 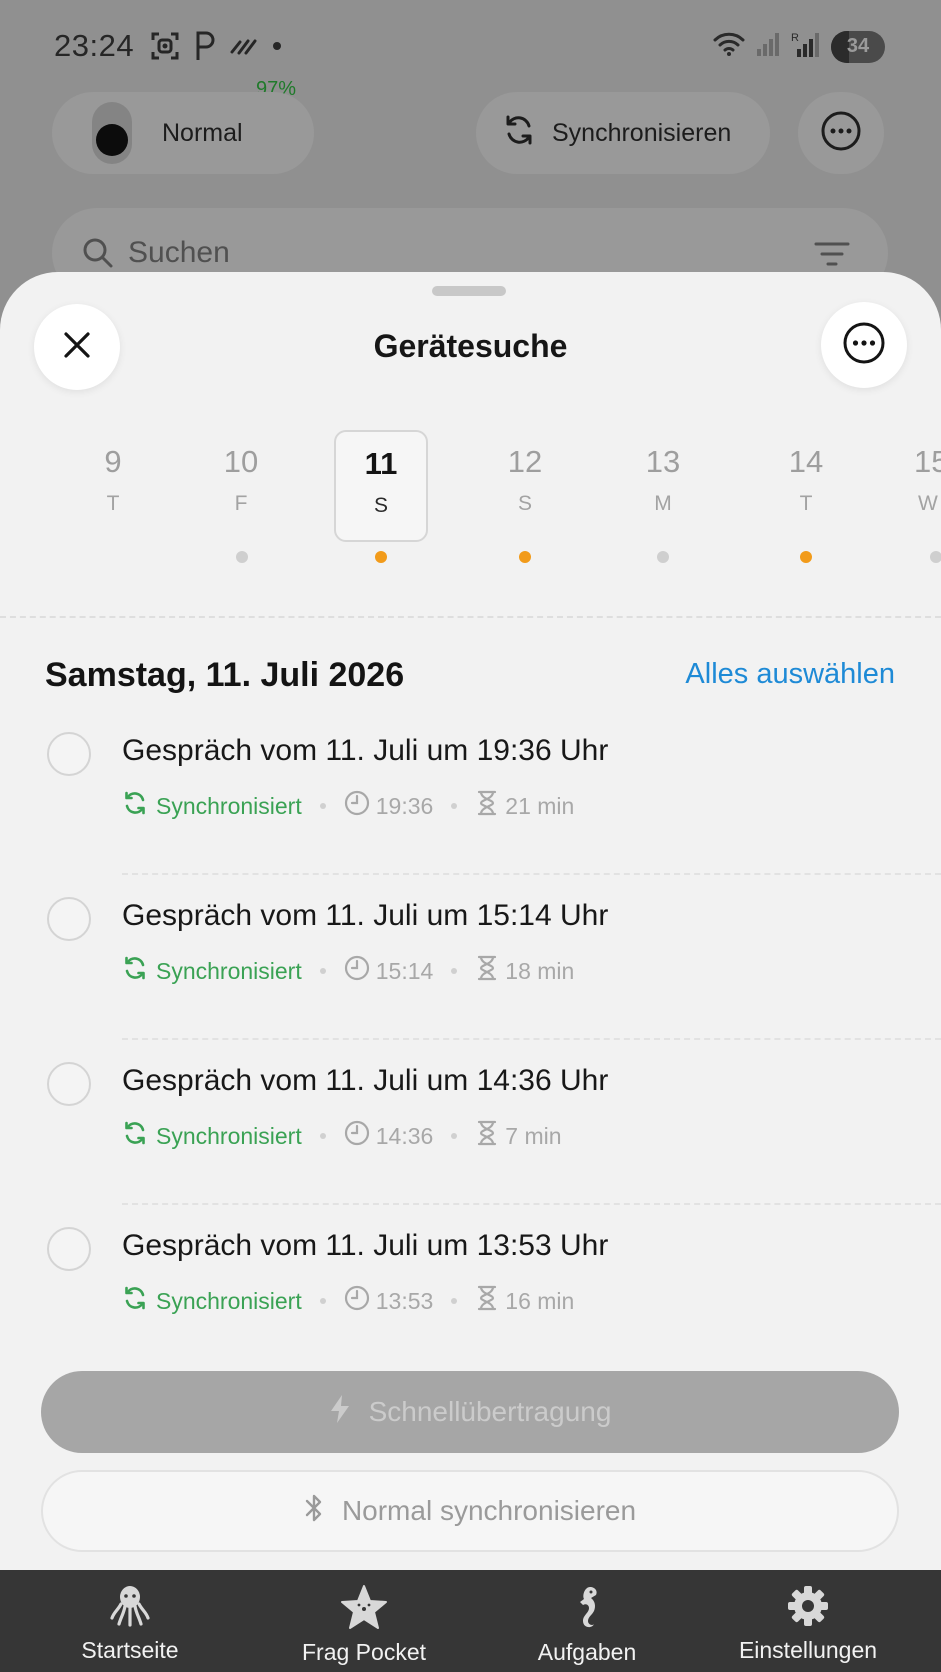 I want to click on sheet-more-button, so click(x=864, y=345).